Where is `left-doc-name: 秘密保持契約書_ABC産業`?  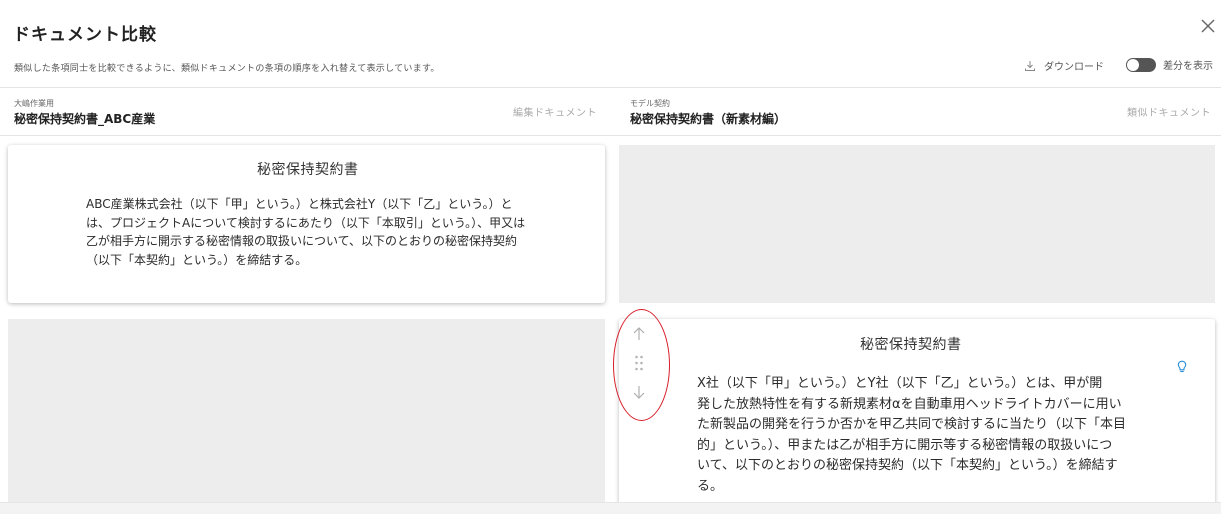
left-doc-name: 秘密保持契約書_ABC産業 is located at coordinates (85, 119).